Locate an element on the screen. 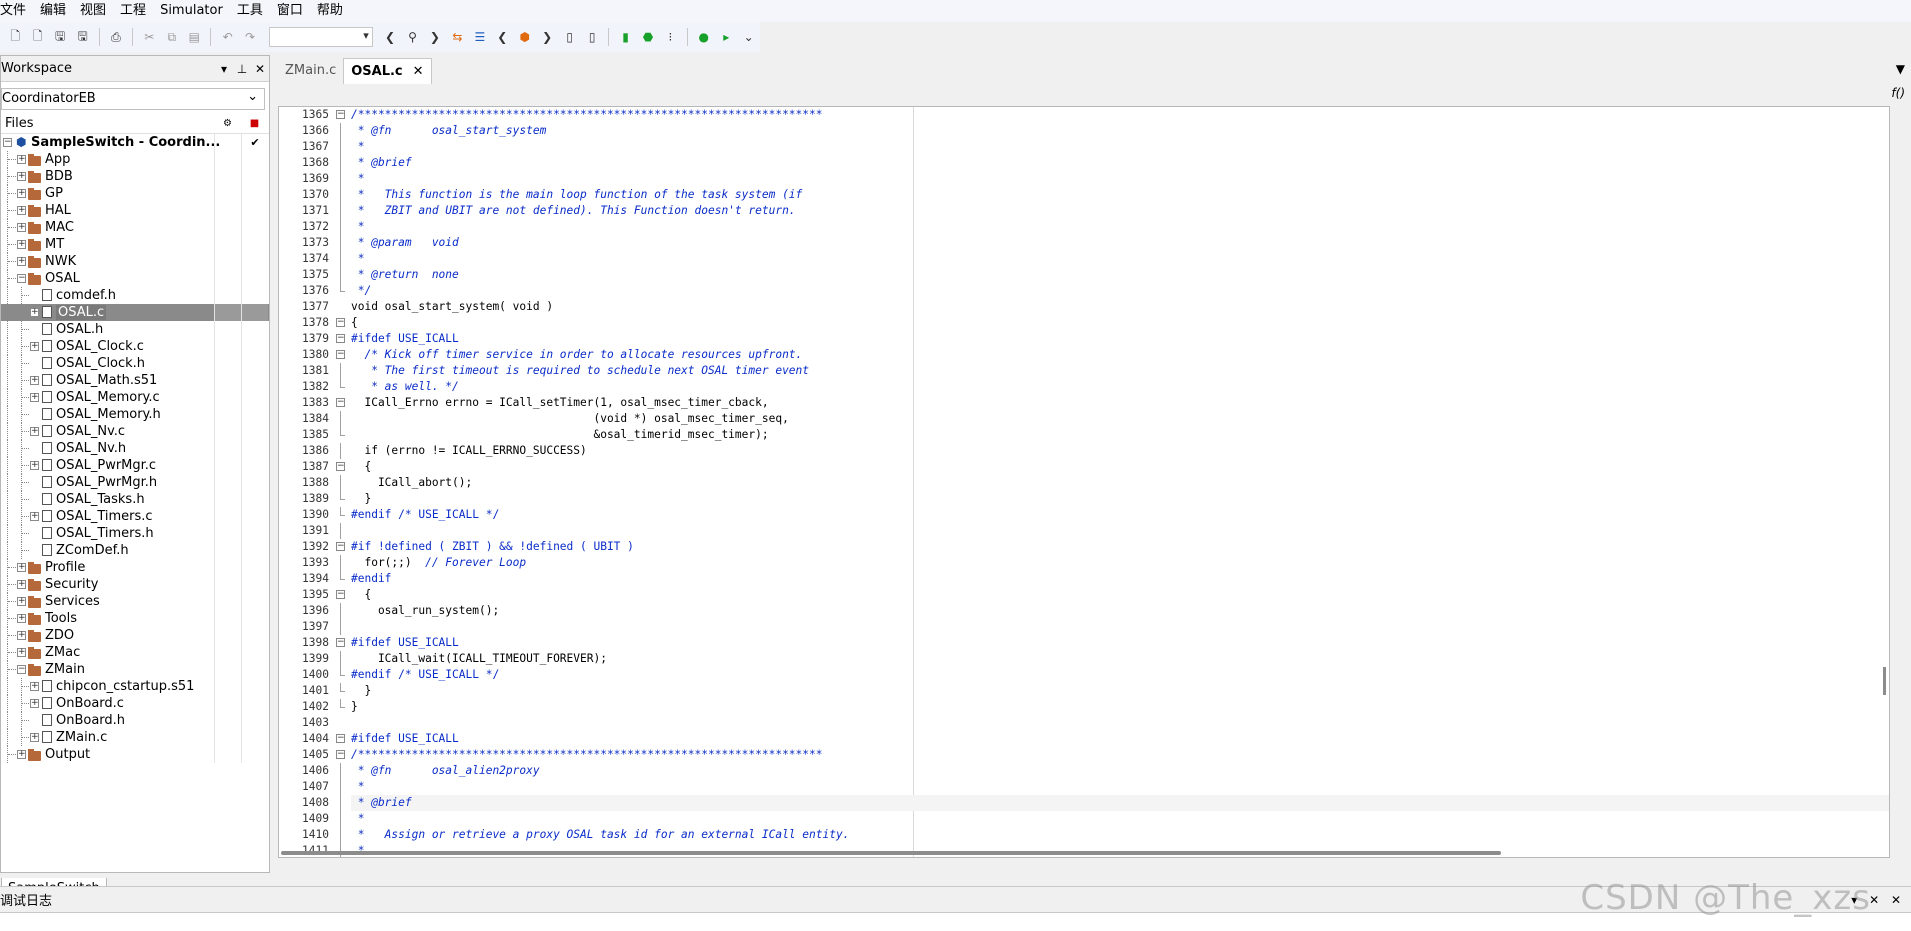  tree-folder: + Output is located at coordinates (135, 754).